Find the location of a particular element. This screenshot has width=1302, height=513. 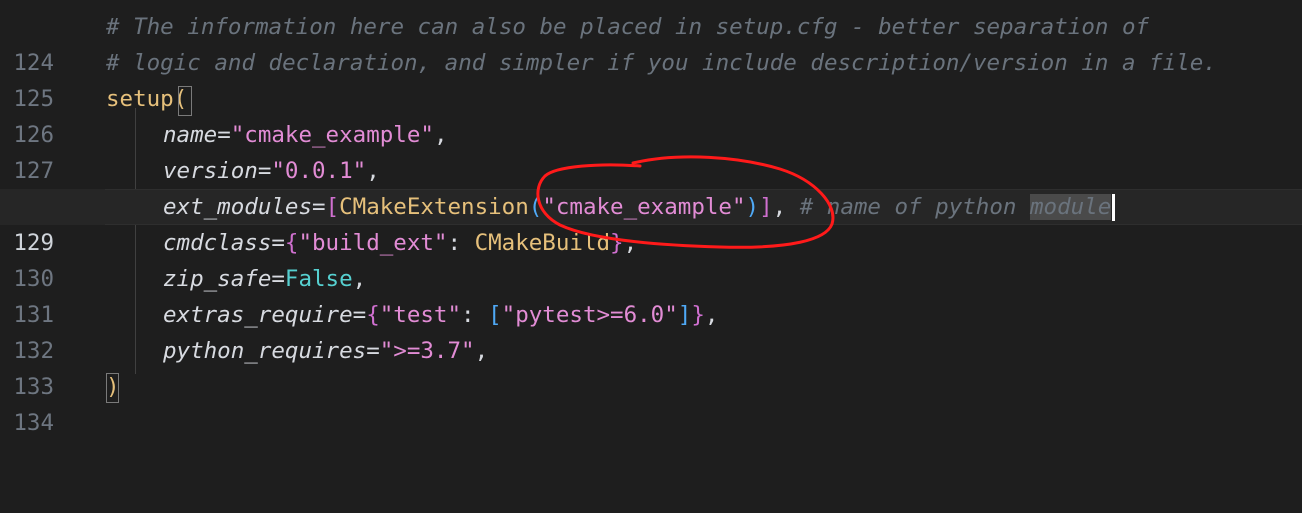

code-line: 127 name="cmake_example", is located at coordinates (651, 150).